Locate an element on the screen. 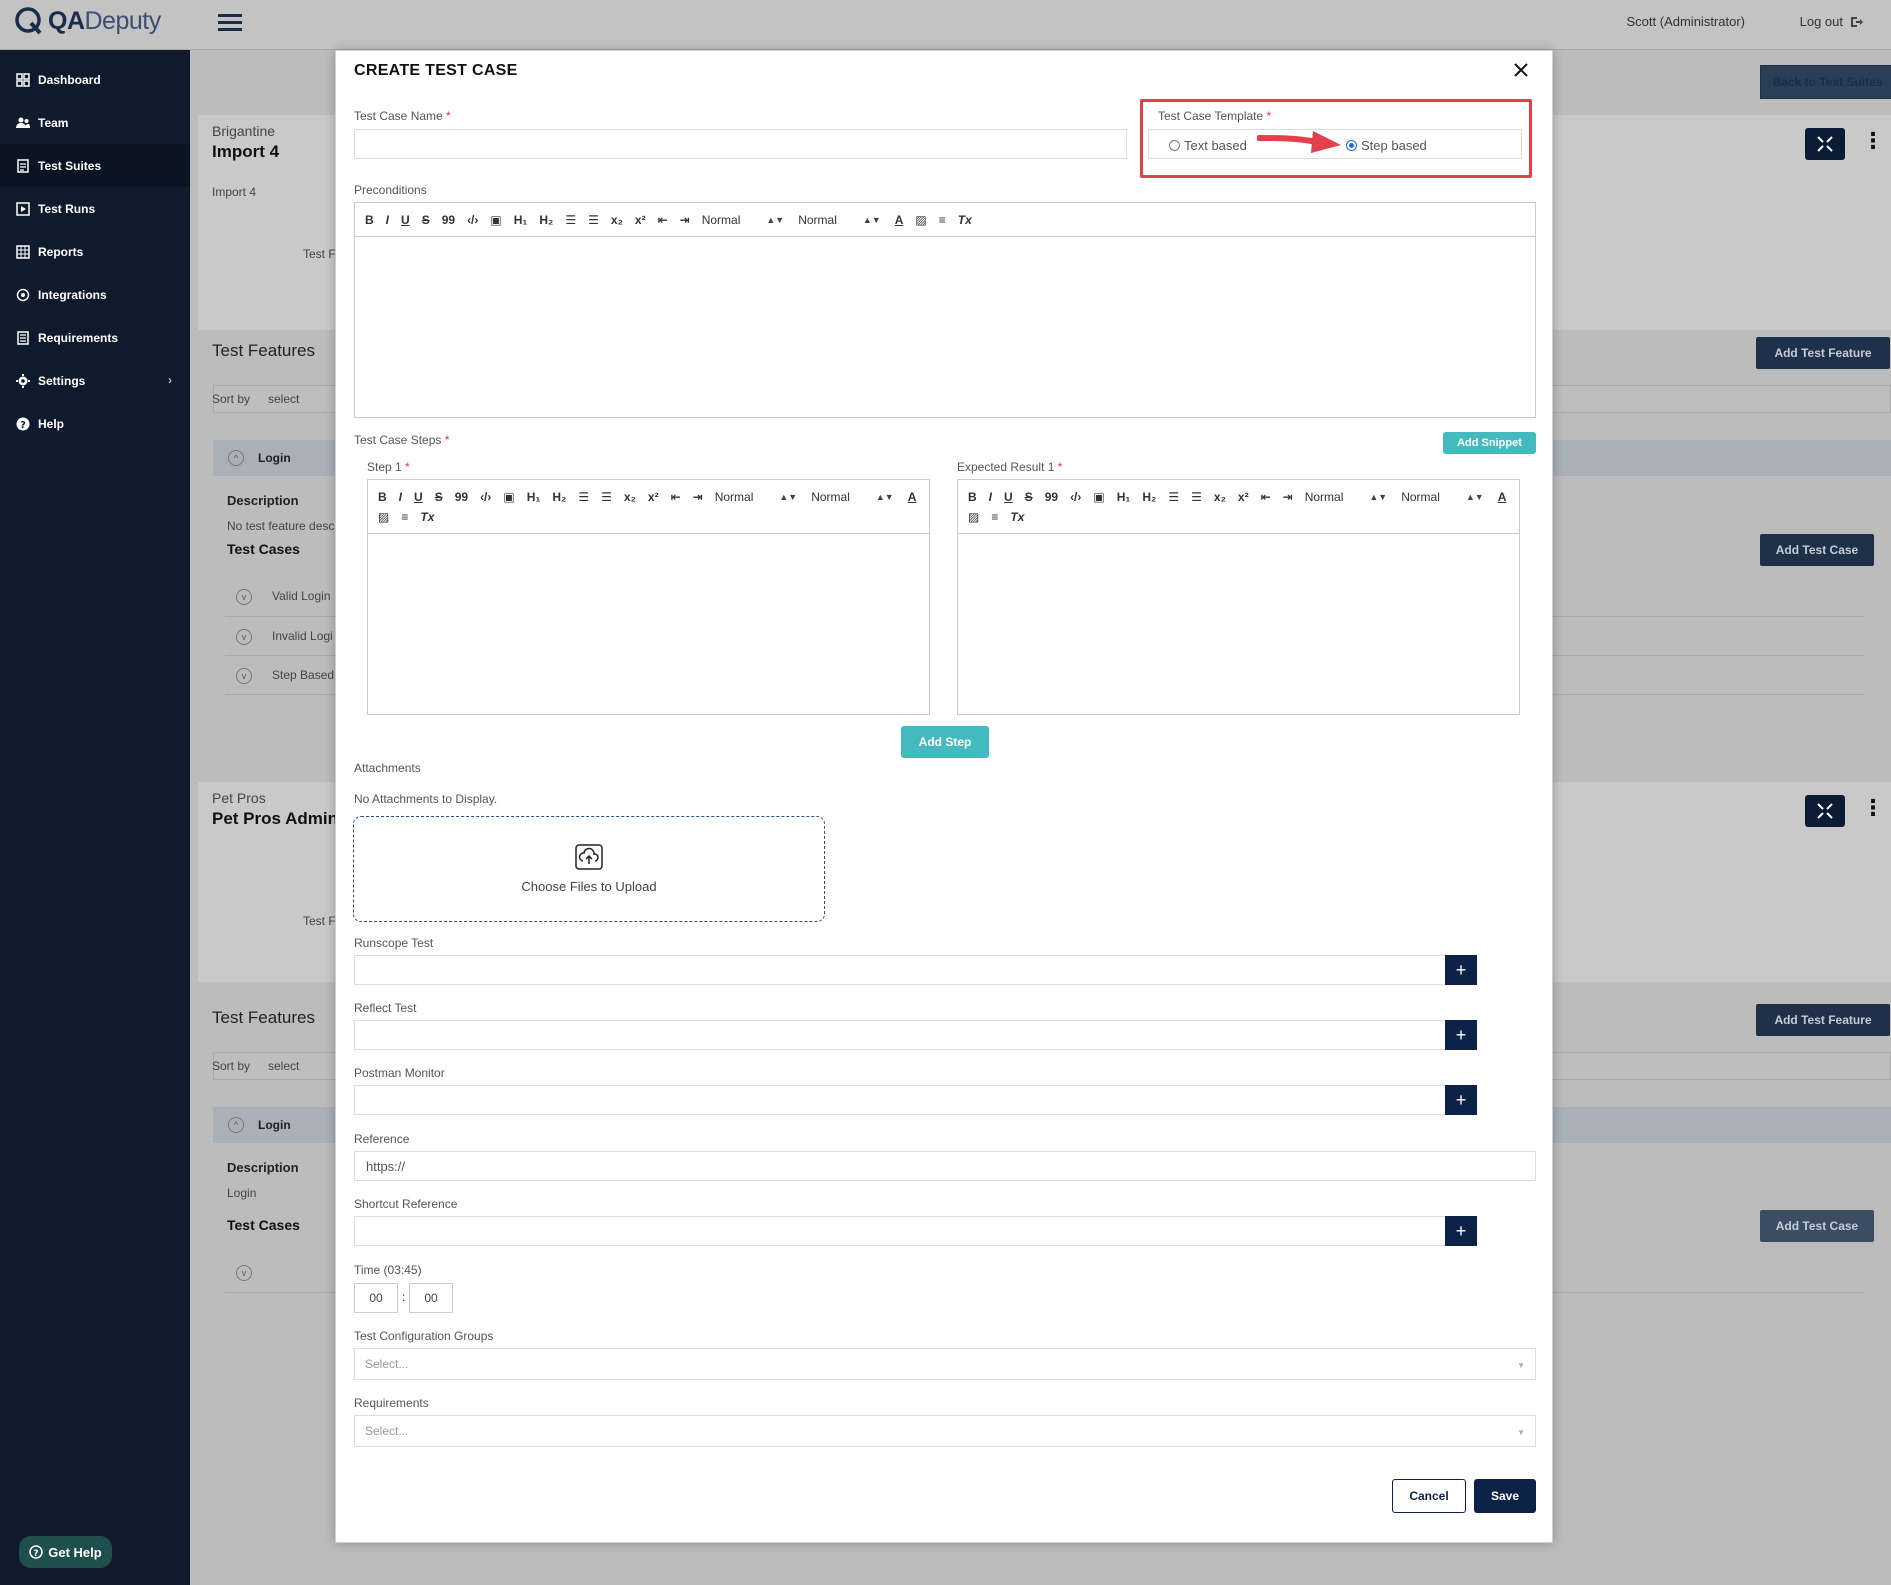 The width and height of the screenshot is (1891, 1585). radio-step-based: Step based is located at coordinates (1386, 145).